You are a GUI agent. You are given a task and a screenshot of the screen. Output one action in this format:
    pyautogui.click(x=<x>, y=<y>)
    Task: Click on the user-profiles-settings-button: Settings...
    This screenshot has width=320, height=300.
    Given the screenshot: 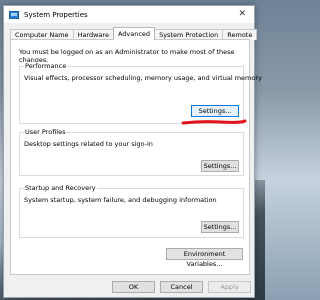 What is the action you would take?
    pyautogui.click(x=220, y=166)
    